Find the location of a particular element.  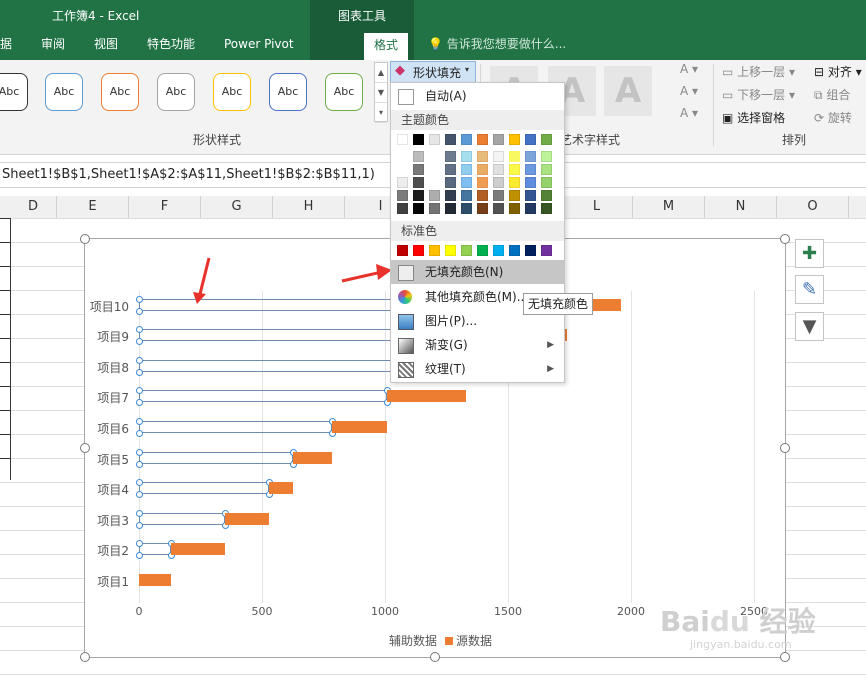

red-arrow-down is located at coordinates (204, 278).